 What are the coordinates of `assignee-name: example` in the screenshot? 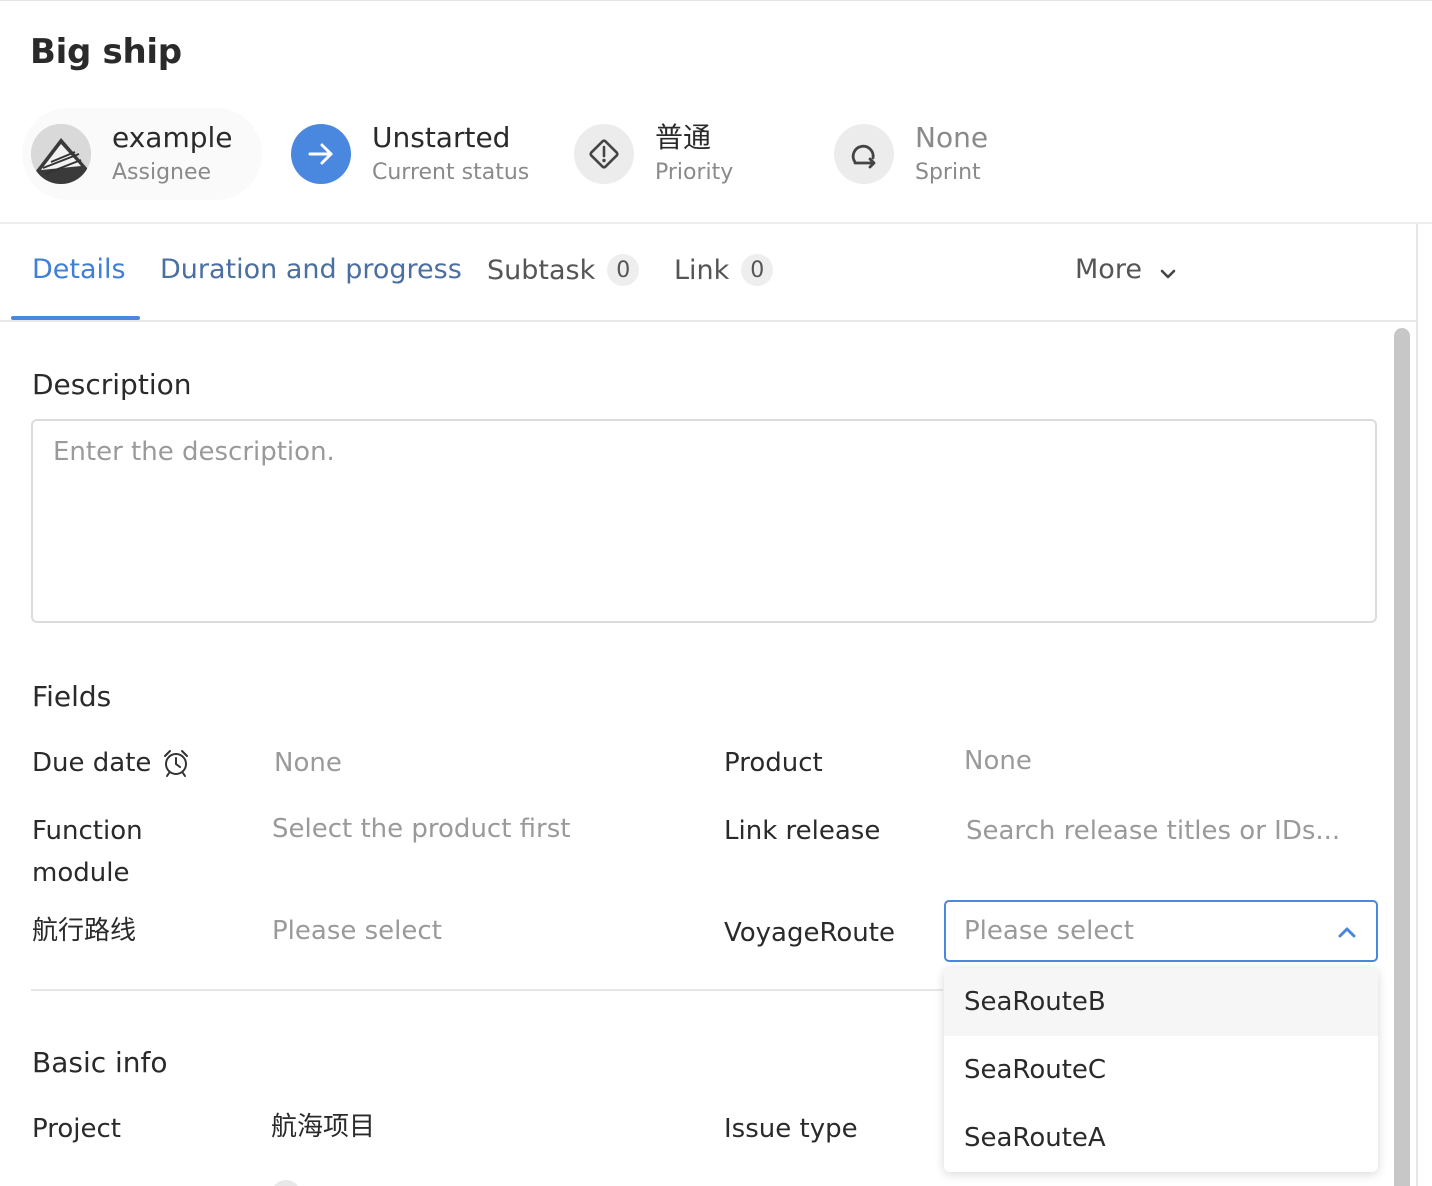 It's located at (172, 137).